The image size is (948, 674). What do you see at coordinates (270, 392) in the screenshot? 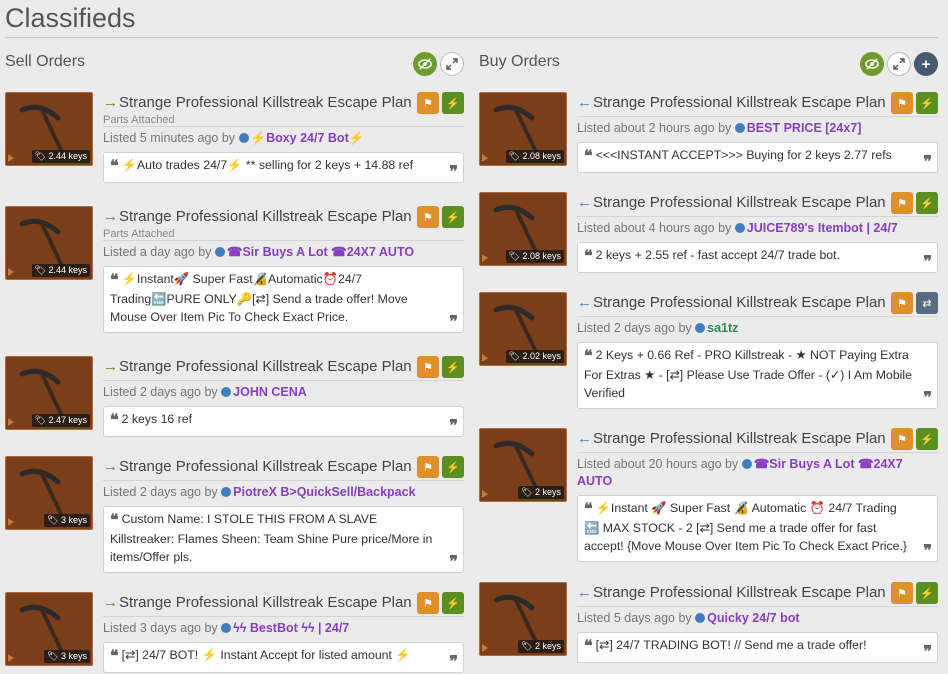
I see `seller-name: JOHN CENA` at bounding box center [270, 392].